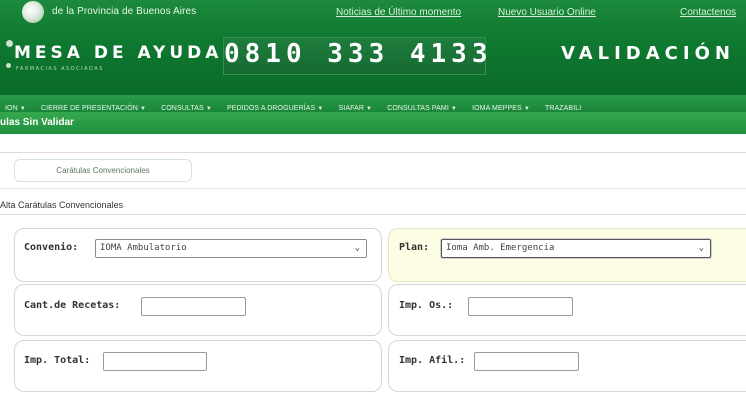  I want to click on convenio-value: IOMA Ambulatorio, so click(143, 248).